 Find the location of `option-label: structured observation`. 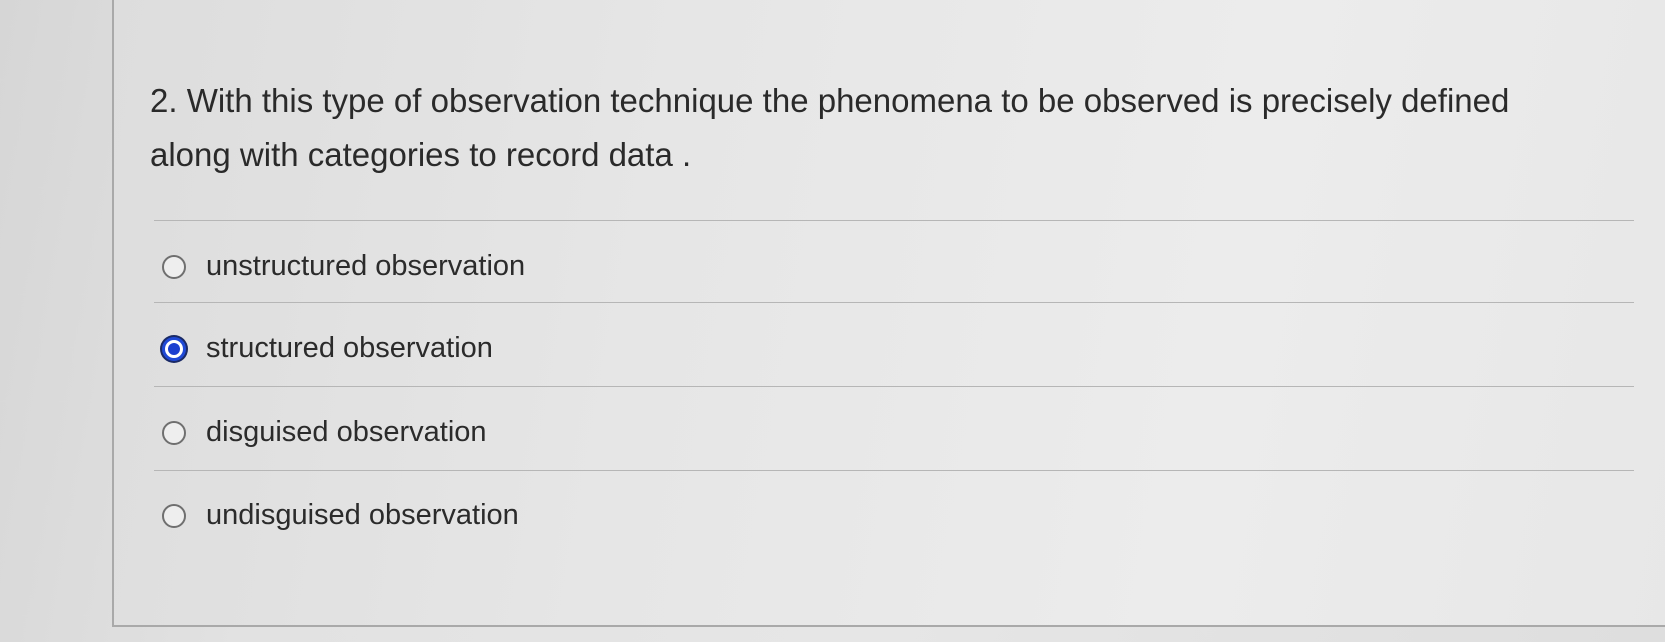

option-label: structured observation is located at coordinates (349, 348).